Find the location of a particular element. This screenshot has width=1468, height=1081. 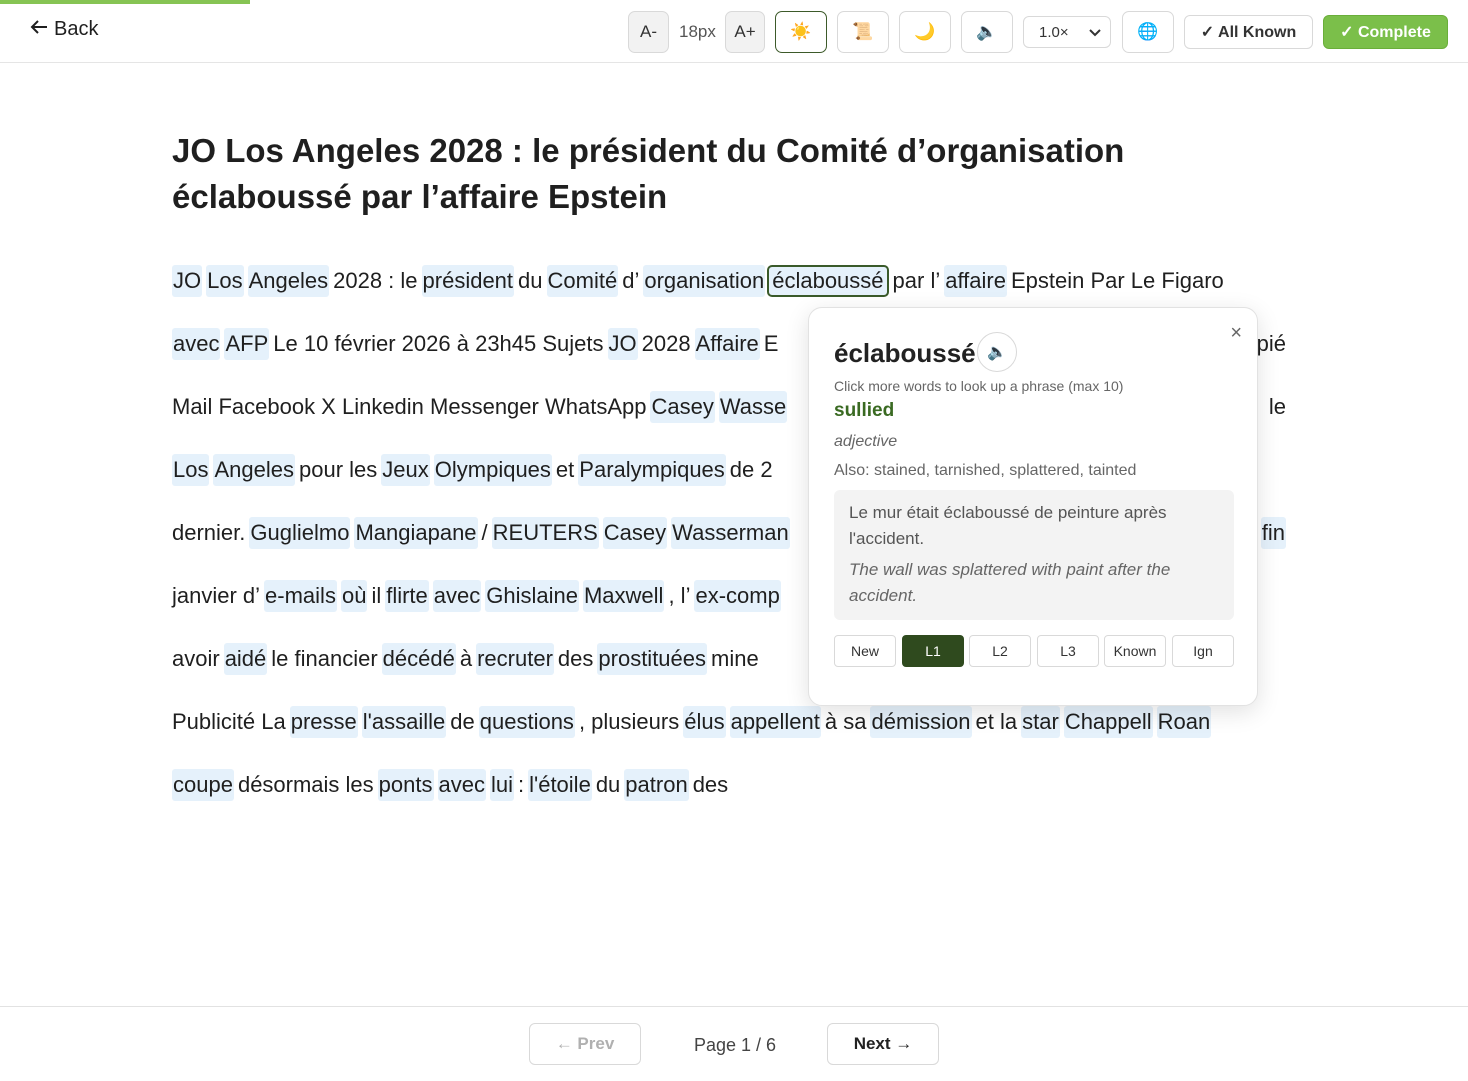

plain-text: il is located at coordinates (376, 595).